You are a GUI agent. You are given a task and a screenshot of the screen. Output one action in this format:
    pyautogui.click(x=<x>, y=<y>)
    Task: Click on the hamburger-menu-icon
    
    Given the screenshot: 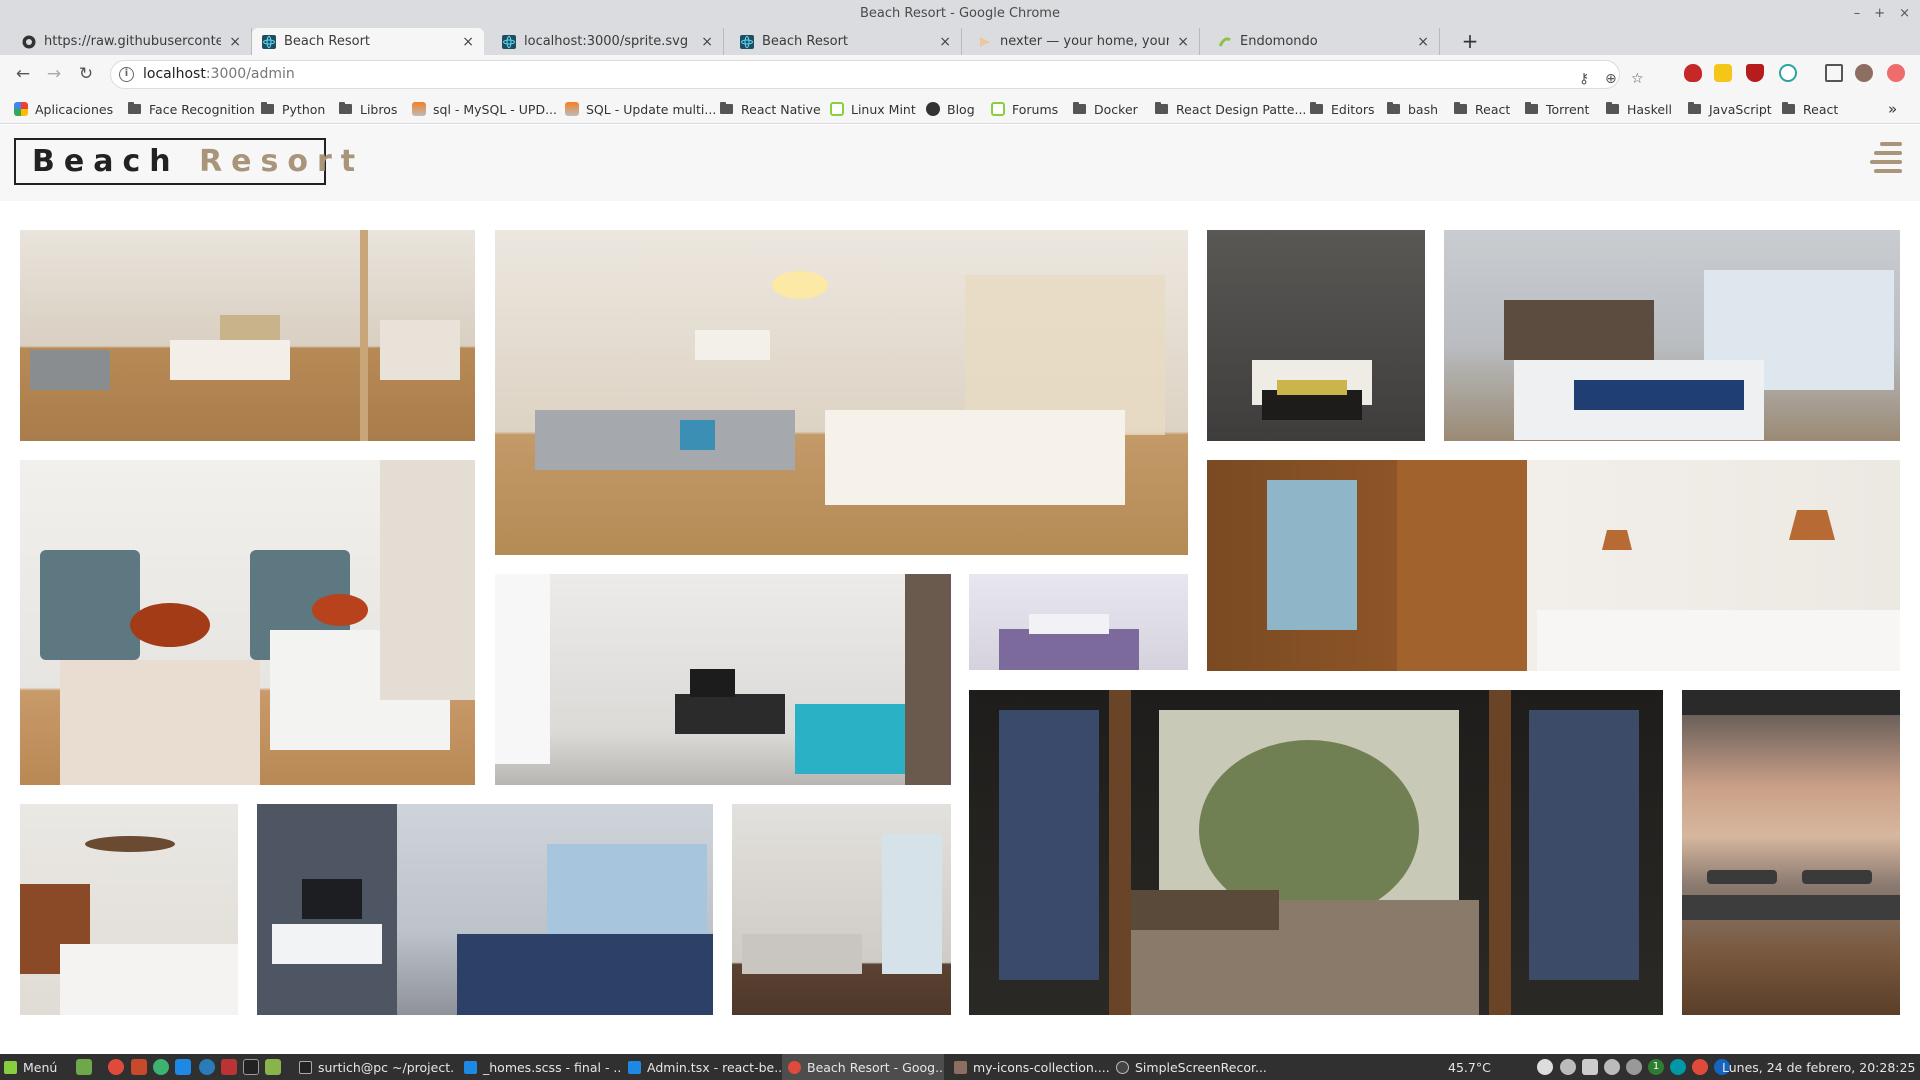 What is the action you would take?
    pyautogui.click(x=1887, y=158)
    